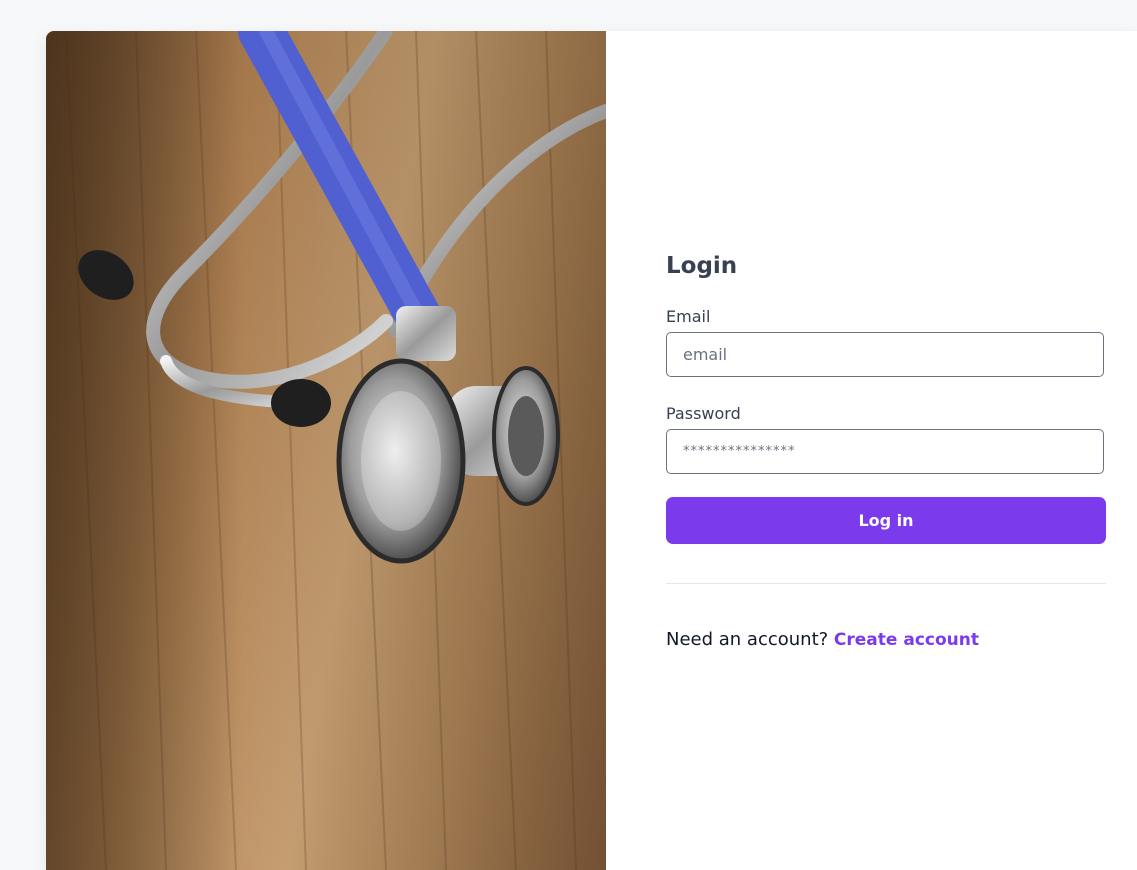 This screenshot has width=1137, height=870. I want to click on create-account-link: Create account, so click(906, 640).